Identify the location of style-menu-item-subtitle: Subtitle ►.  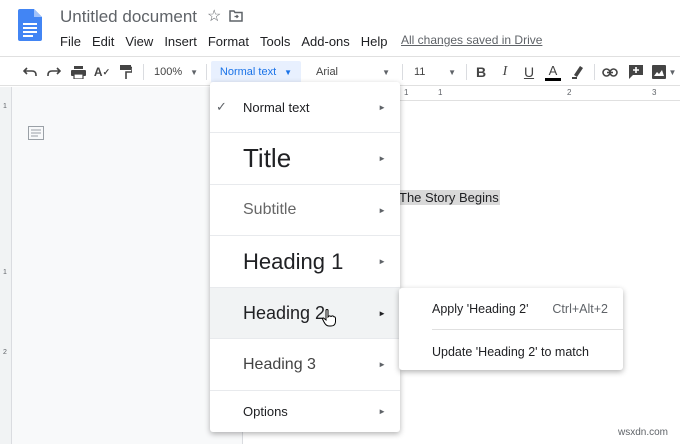
(305, 210).